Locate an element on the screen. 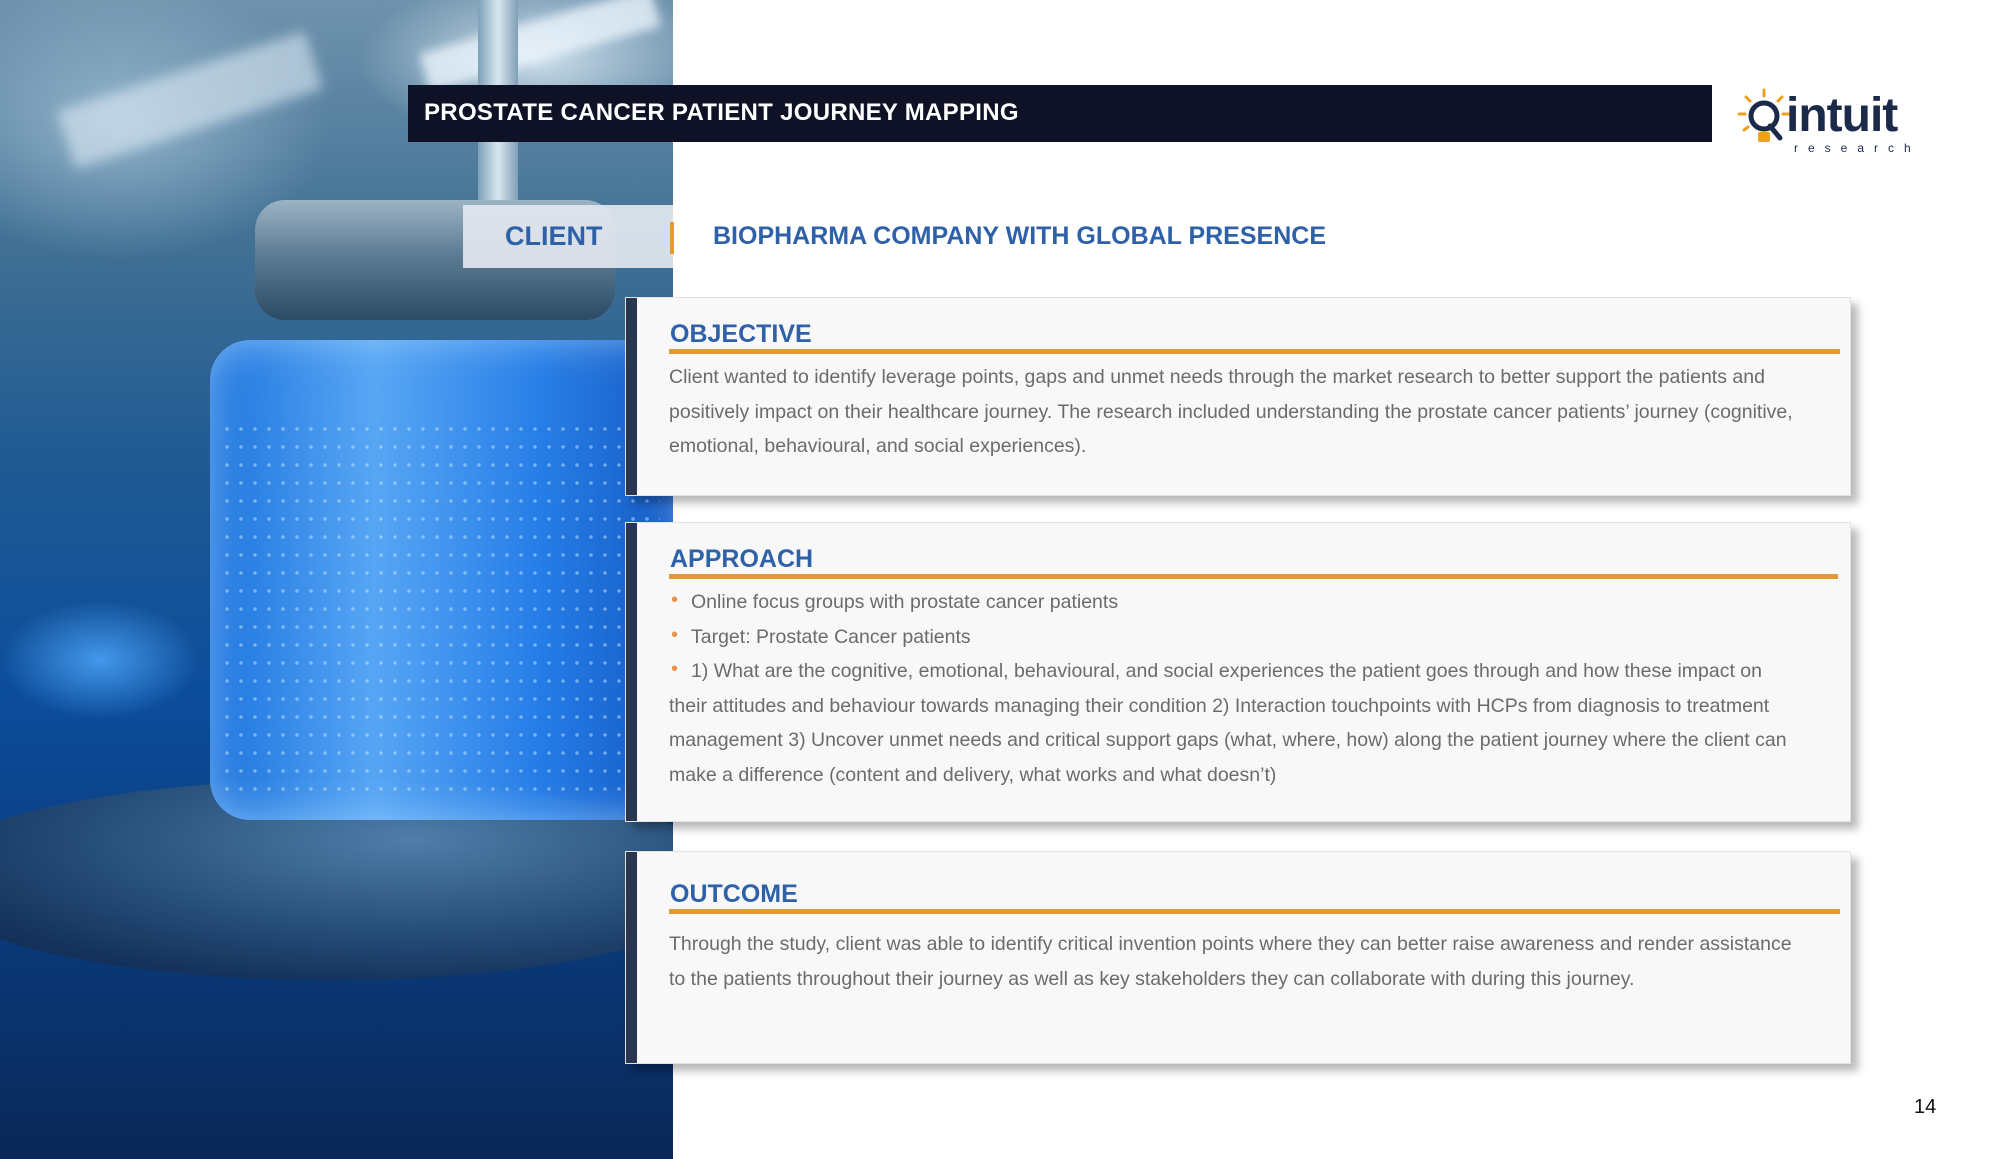  client-label: CLIENT is located at coordinates (554, 236).